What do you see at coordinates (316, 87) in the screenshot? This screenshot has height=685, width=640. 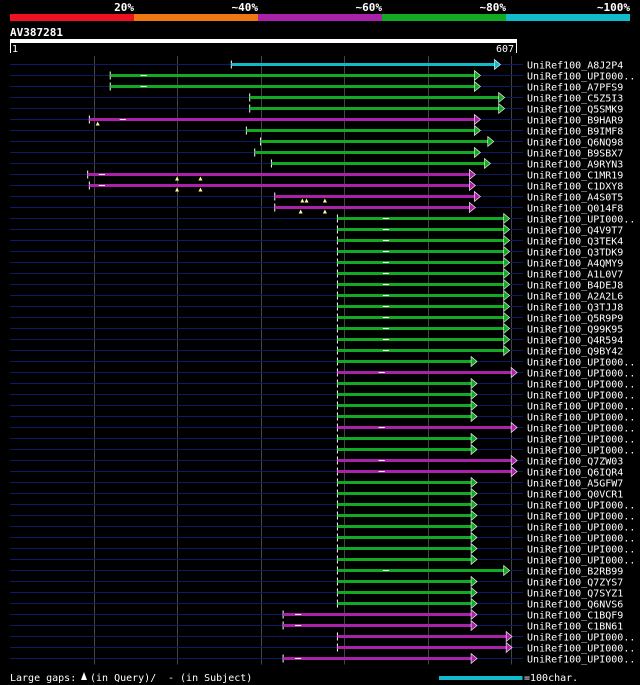 I see `hit-row: UniRef100_A7PFS9` at bounding box center [316, 87].